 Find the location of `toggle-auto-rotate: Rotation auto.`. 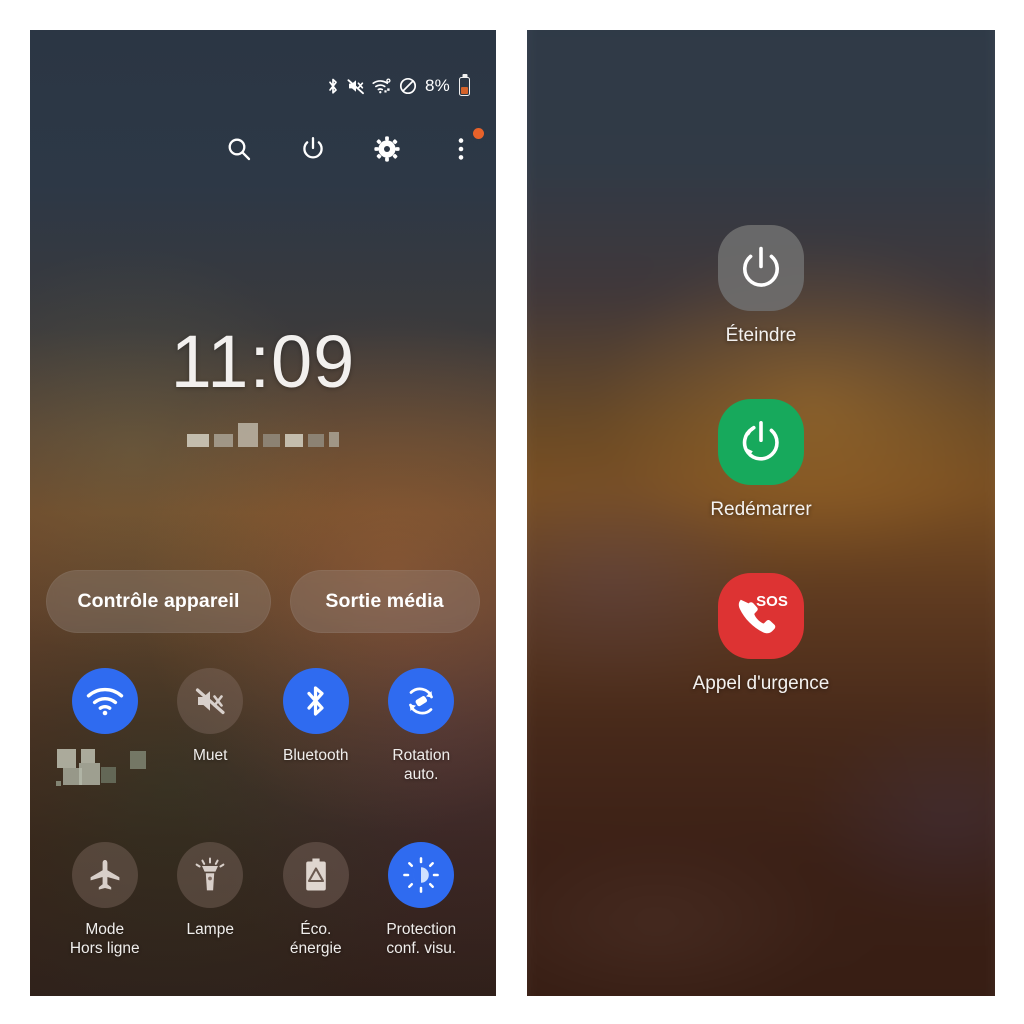

toggle-auto-rotate: Rotation auto. is located at coordinates (422, 728).